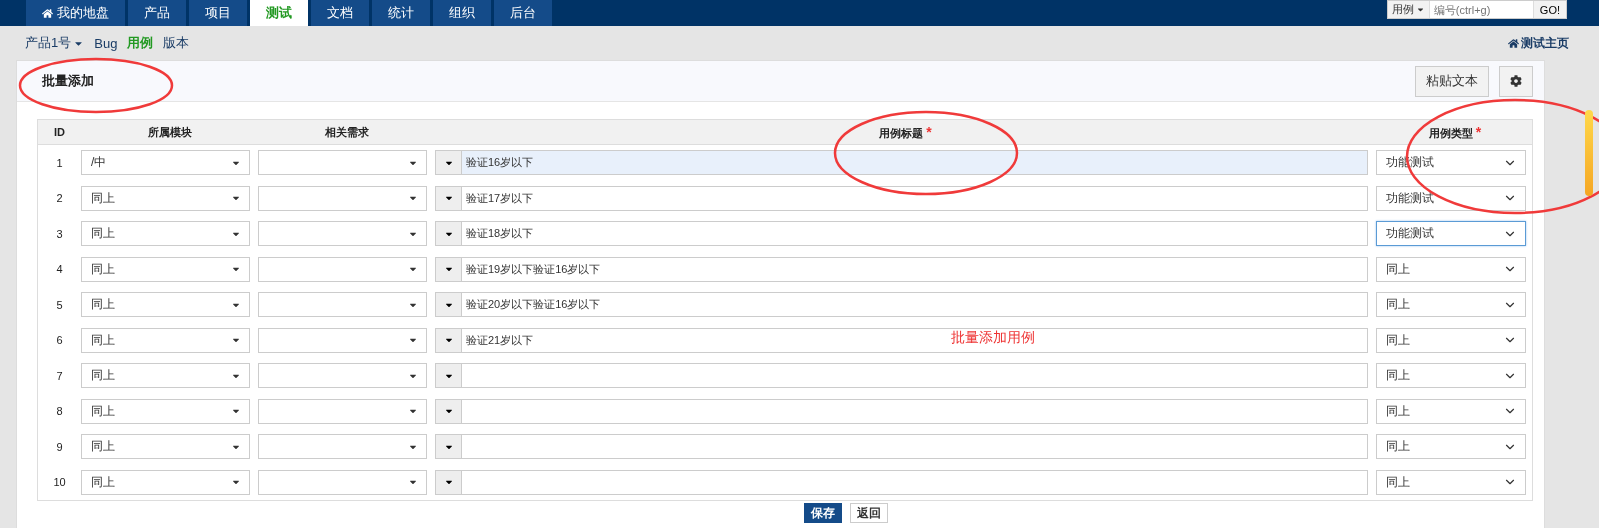  What do you see at coordinates (59, 198) in the screenshot?
I see `row-id: 2` at bounding box center [59, 198].